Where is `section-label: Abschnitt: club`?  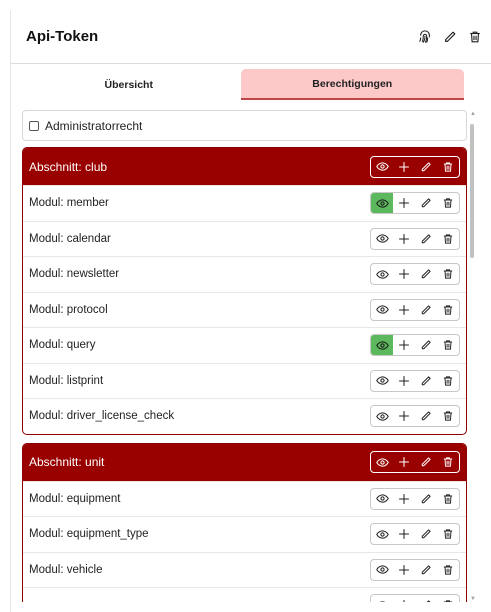 section-label: Abschnitt: club is located at coordinates (68, 166).